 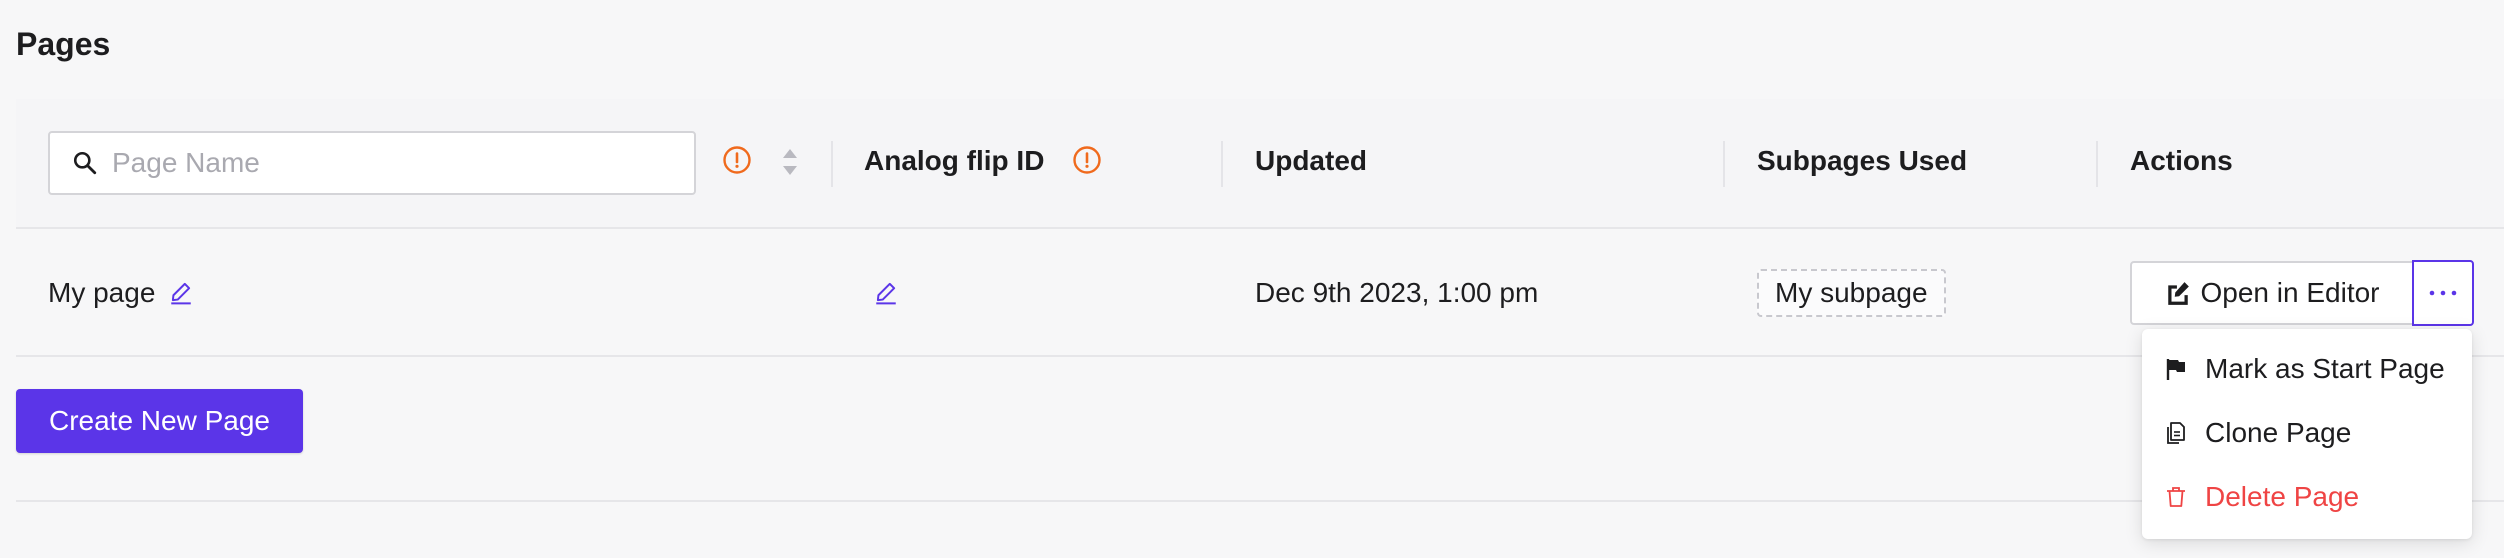 I want to click on more-actions-button, so click(x=2443, y=293).